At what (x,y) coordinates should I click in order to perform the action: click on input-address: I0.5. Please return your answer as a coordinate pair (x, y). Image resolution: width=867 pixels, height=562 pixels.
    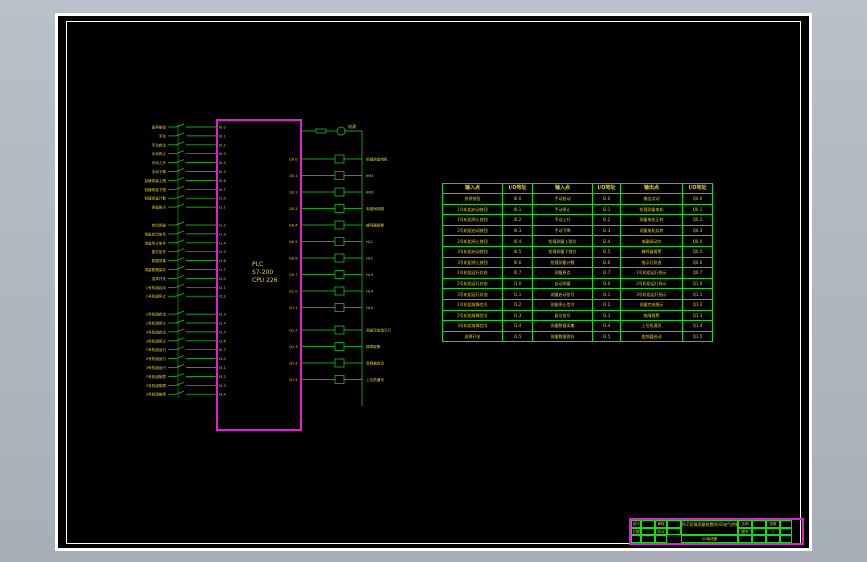
    Looking at the image, I should click on (222, 172).